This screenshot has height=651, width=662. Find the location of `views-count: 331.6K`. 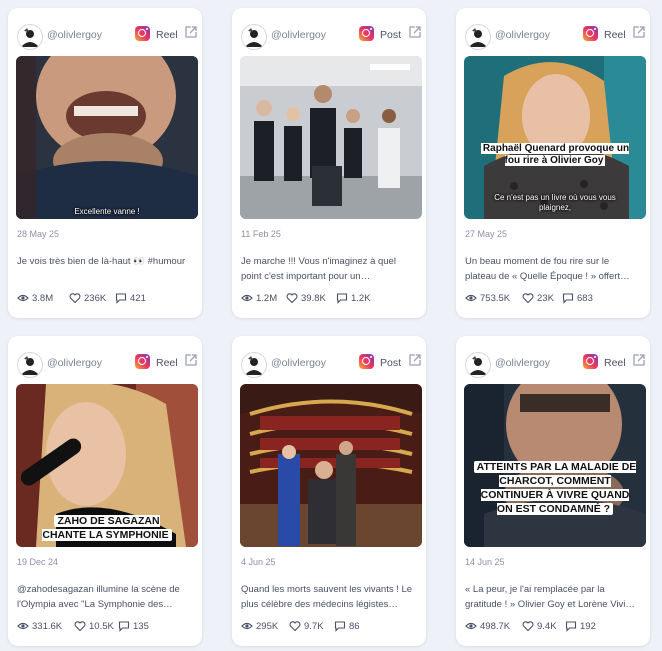

views-count: 331.6K is located at coordinates (47, 626).